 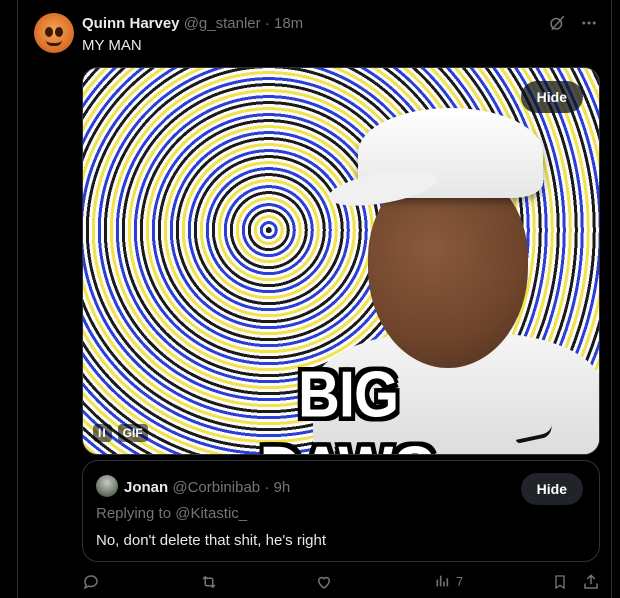 What do you see at coordinates (348, 406) in the screenshot?
I see `gif-caption: BIG DAWG` at bounding box center [348, 406].